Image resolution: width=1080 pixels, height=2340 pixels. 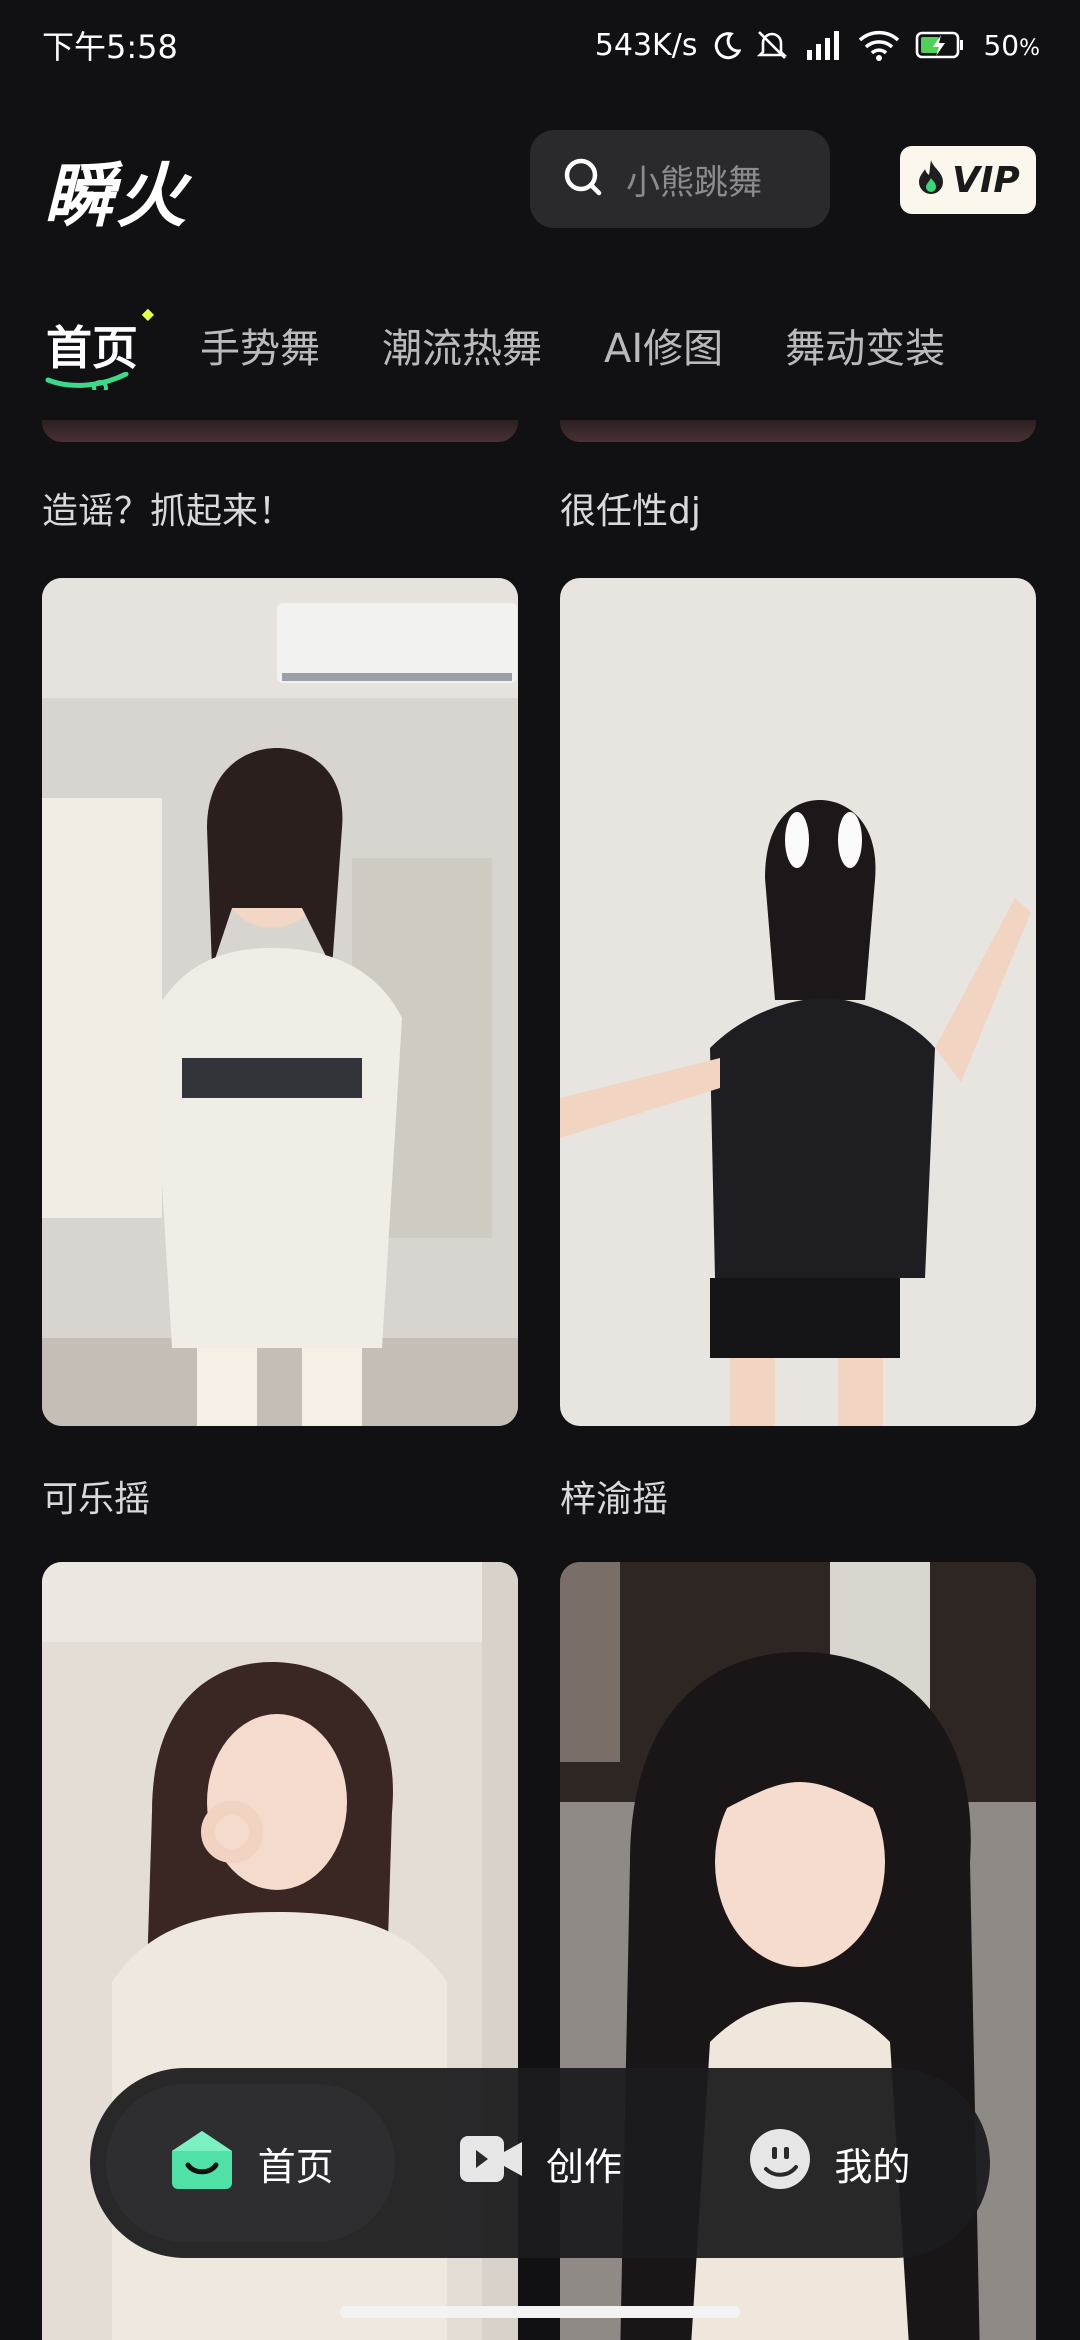 What do you see at coordinates (540, 45) in the screenshot?
I see `status-bar: 下午5:58 543K/s 50%` at bounding box center [540, 45].